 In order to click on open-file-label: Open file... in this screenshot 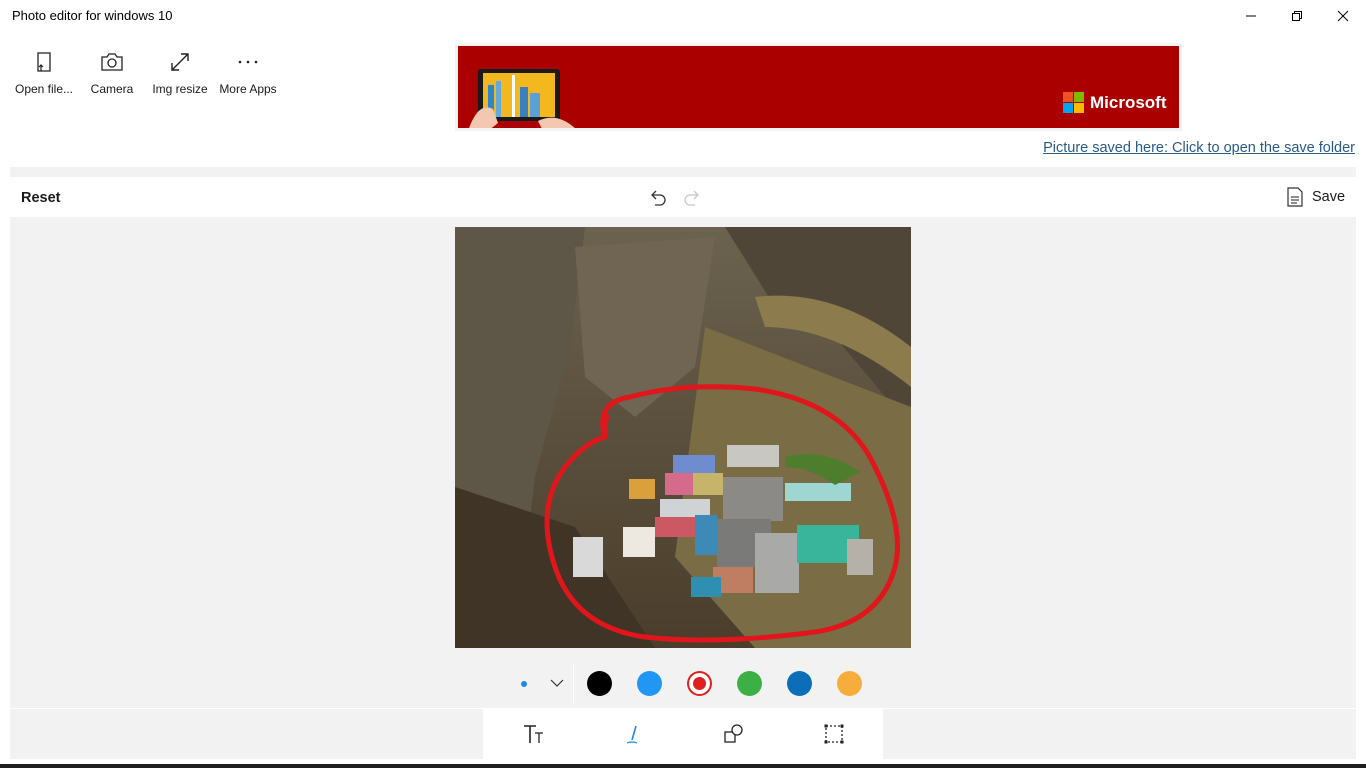, I will do `click(44, 89)`.